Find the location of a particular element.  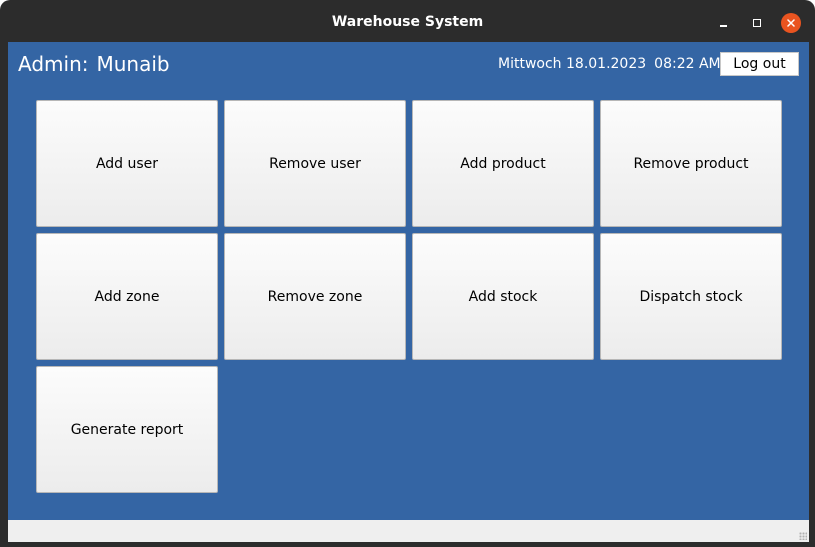

close-icon is located at coordinates (791, 23).